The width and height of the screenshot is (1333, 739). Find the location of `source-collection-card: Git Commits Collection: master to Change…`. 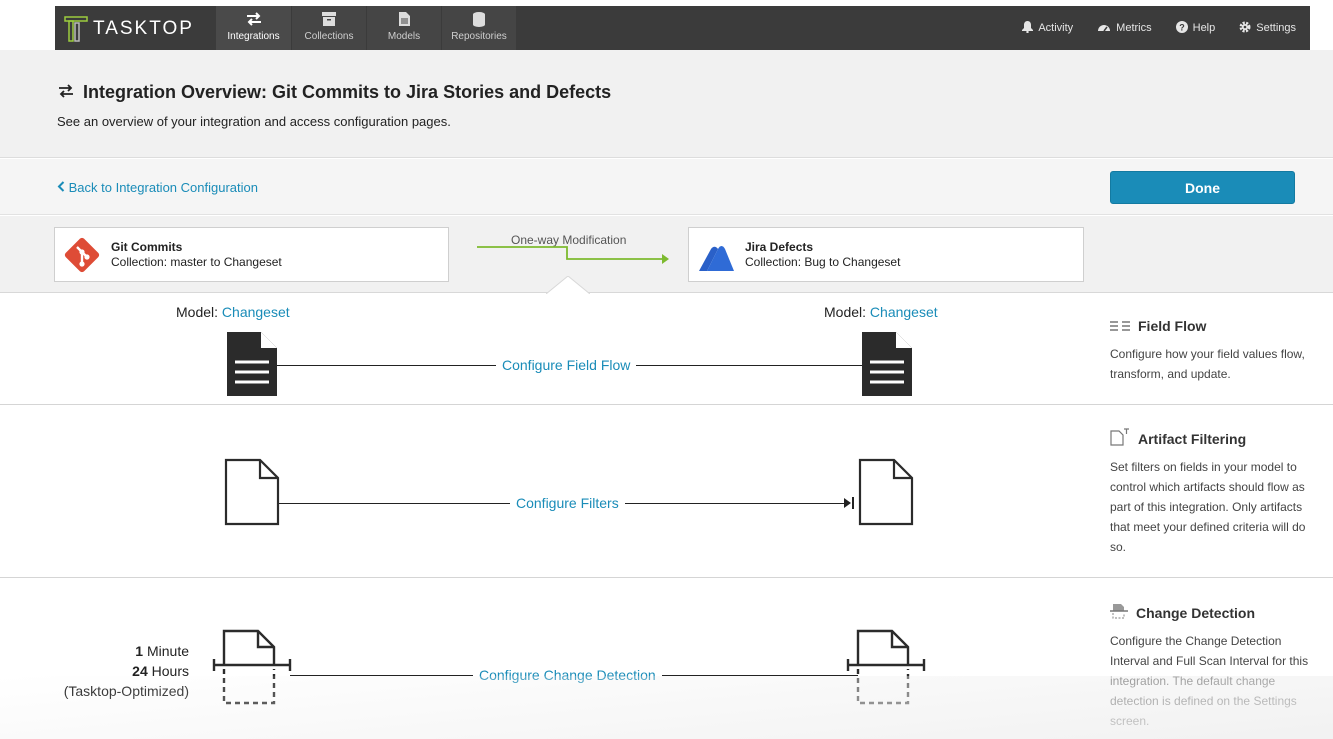

source-collection-card: Git Commits Collection: master to Change… is located at coordinates (251, 254).